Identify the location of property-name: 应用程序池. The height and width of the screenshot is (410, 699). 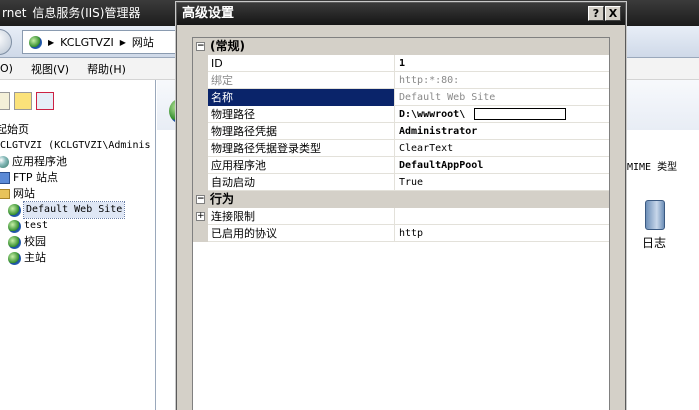
(301, 165).